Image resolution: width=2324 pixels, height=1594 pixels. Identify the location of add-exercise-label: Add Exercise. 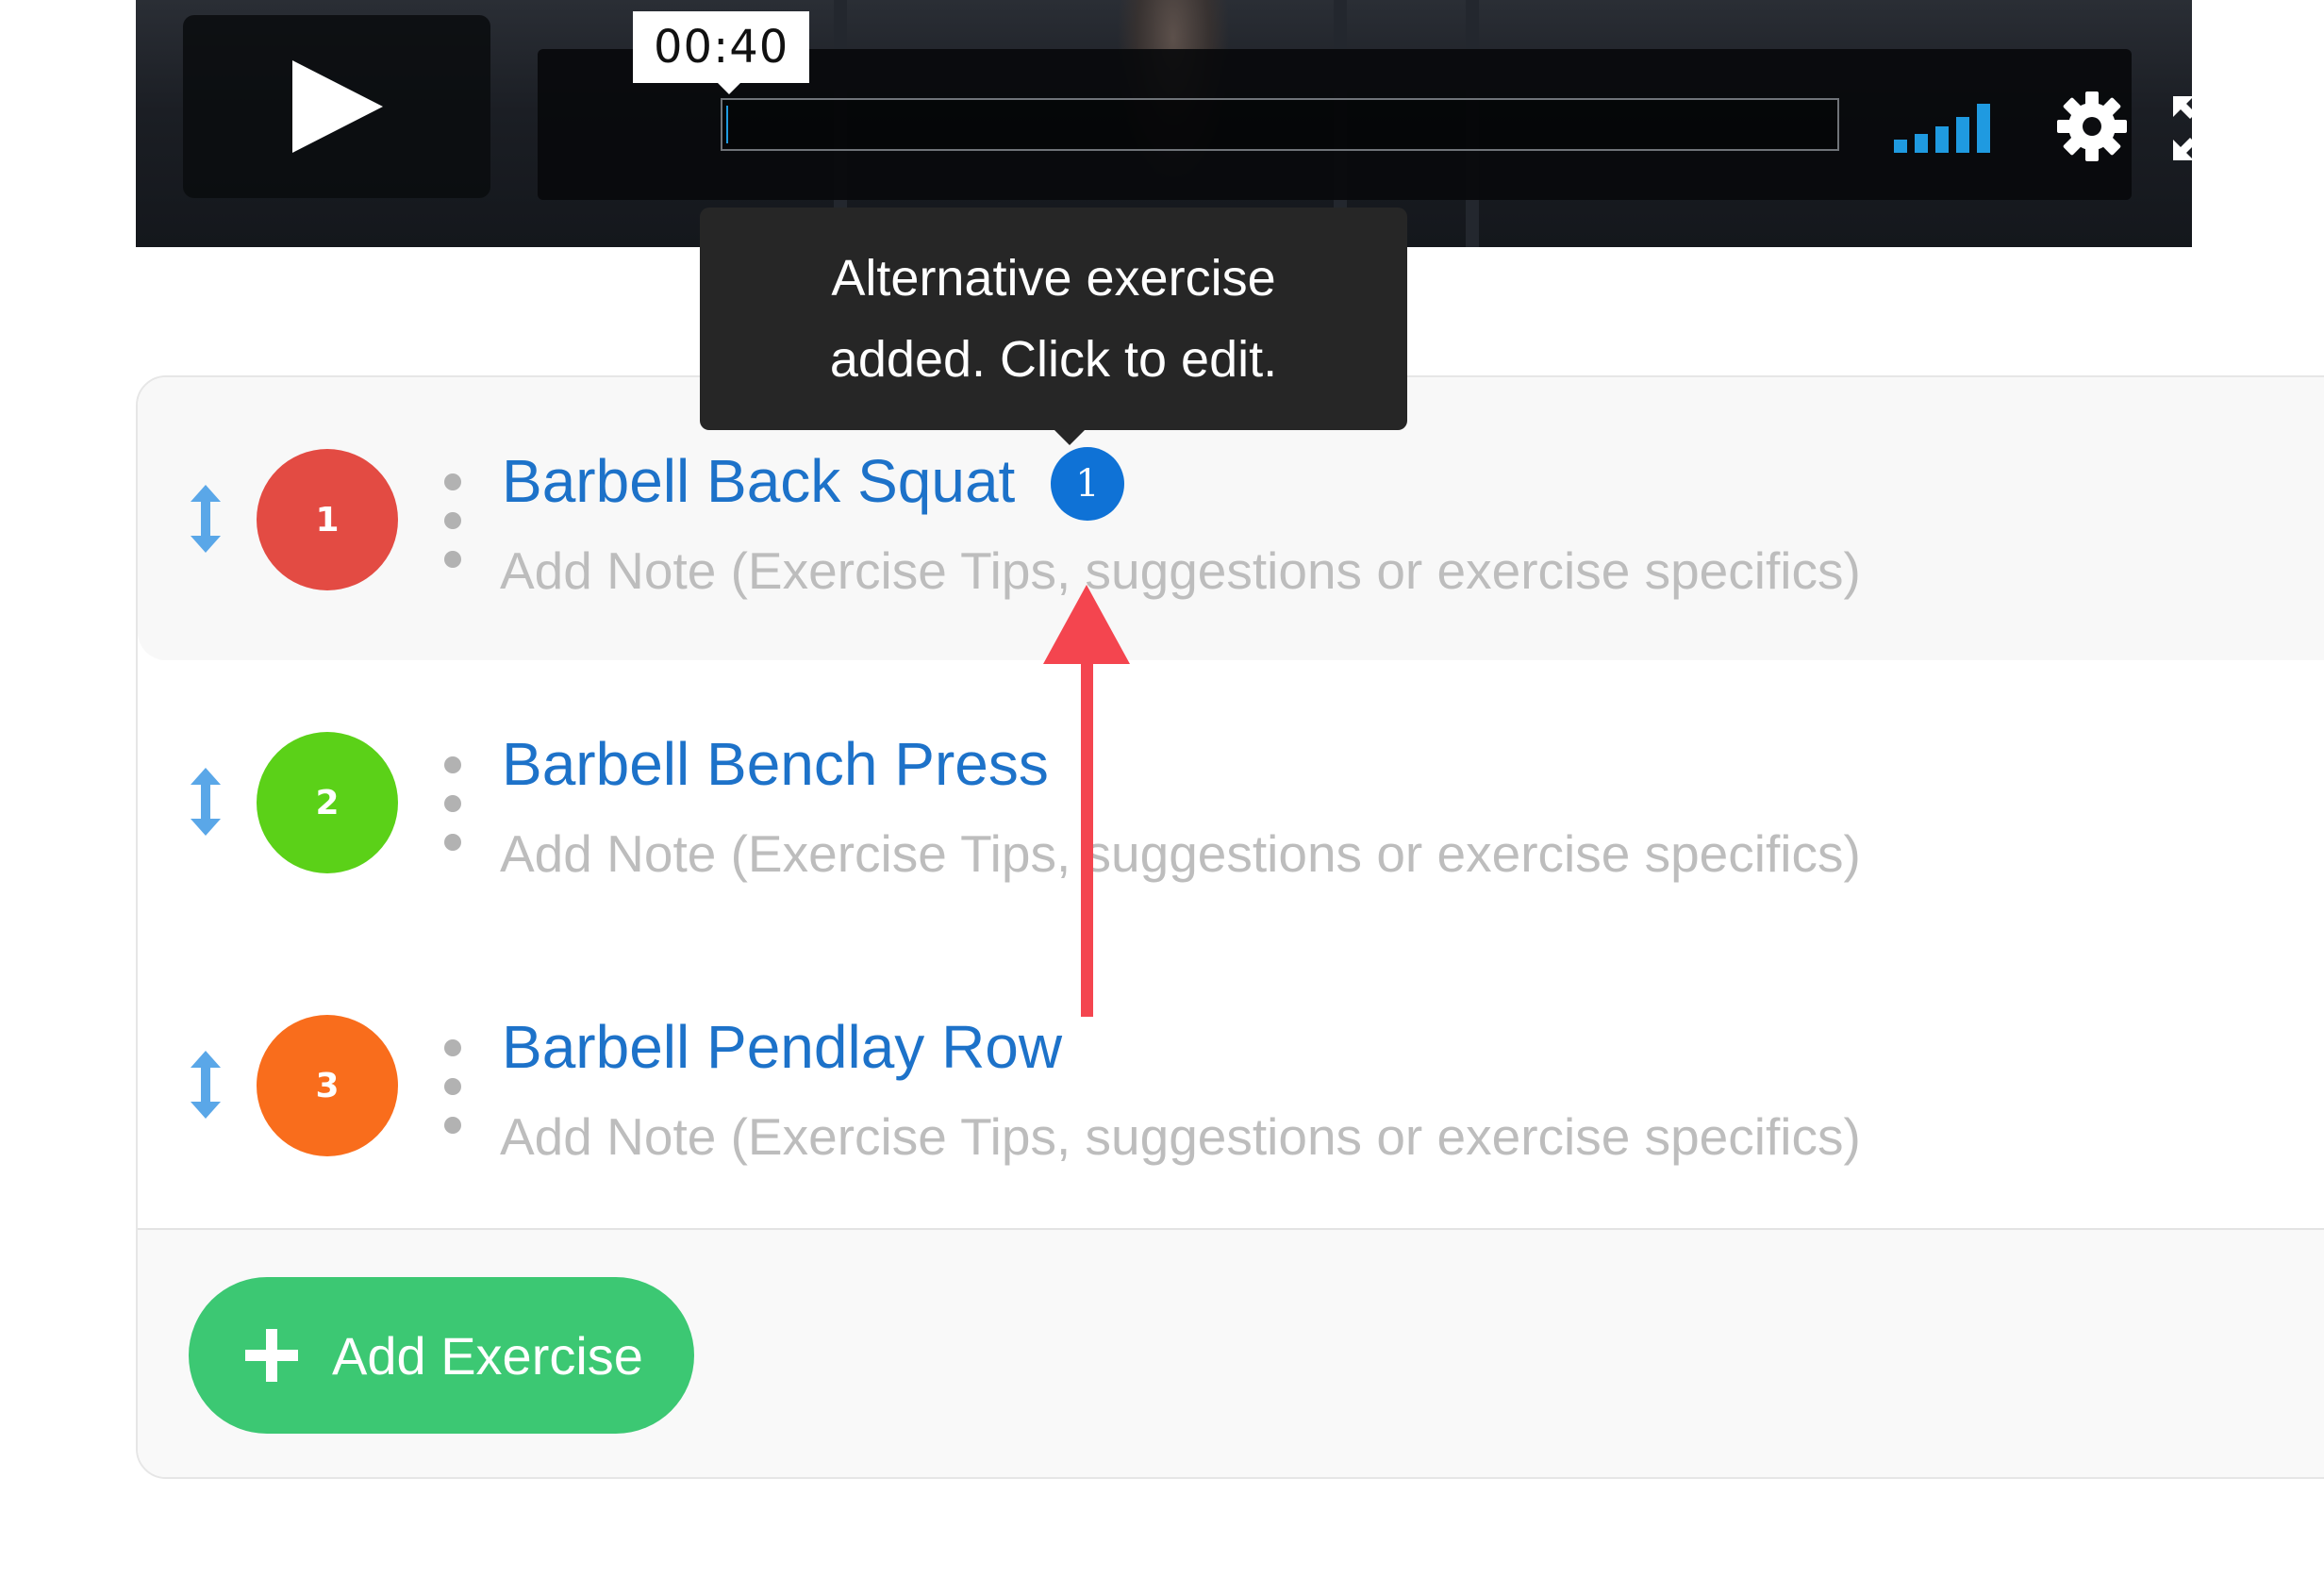
(488, 1355).